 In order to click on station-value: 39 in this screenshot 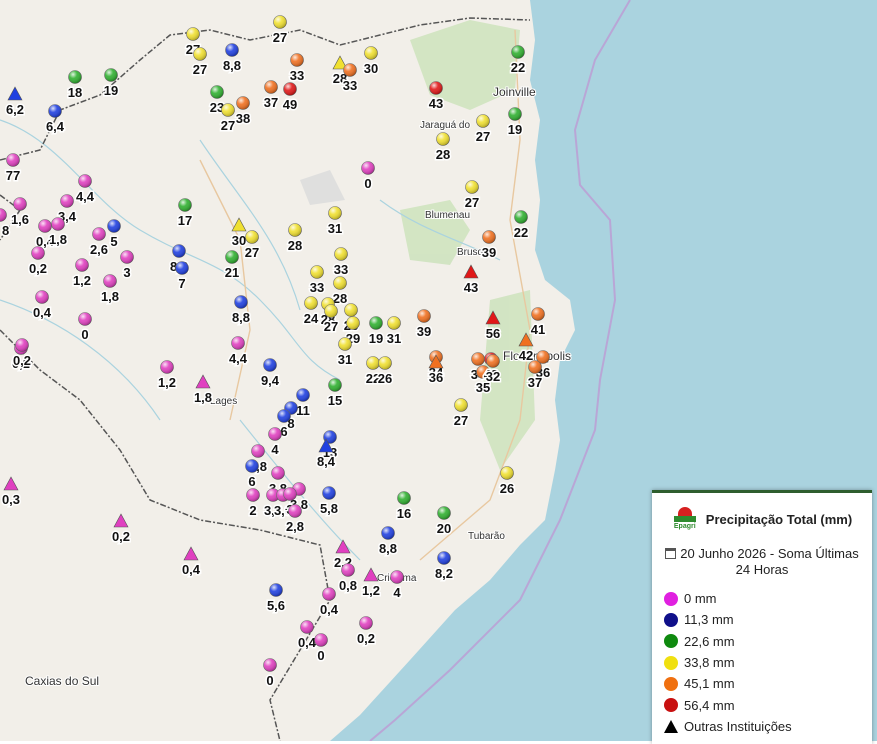, I will do `click(489, 252)`.